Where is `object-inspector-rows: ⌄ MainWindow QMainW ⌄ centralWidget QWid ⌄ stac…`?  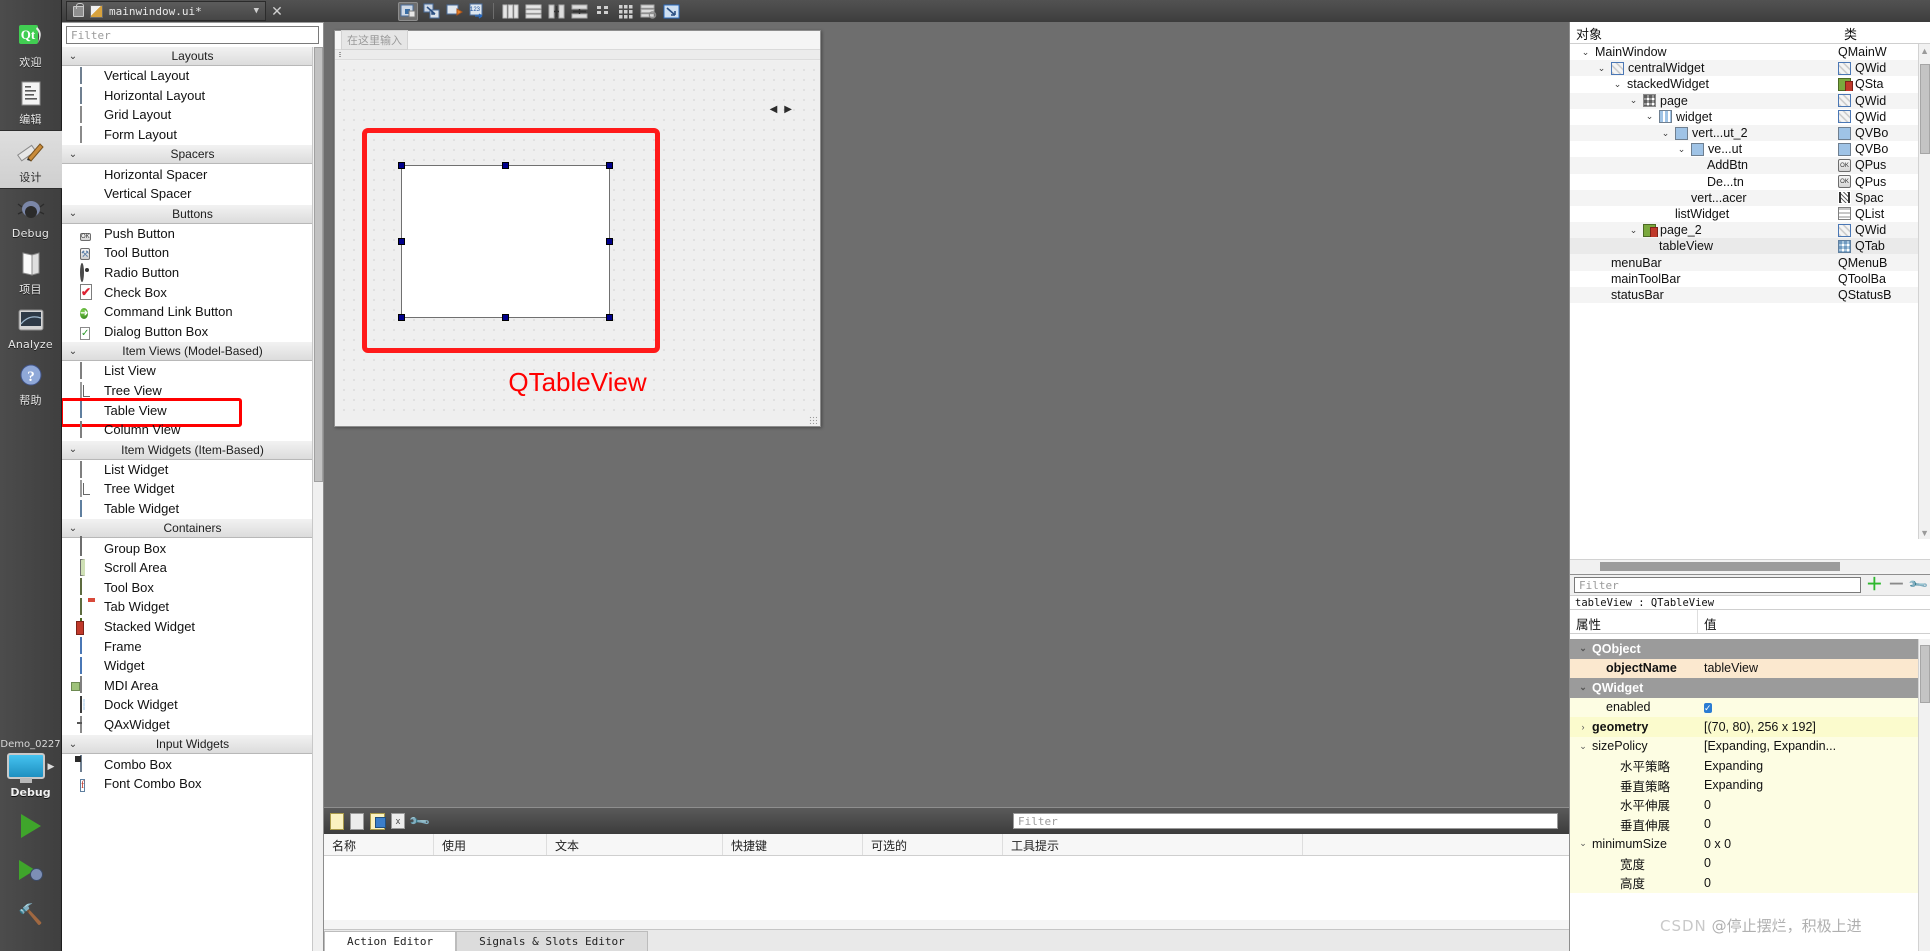 object-inspector-rows: ⌄ MainWindow QMainW ⌄ centralWidget QWid ⌄ stac… is located at coordinates (1750, 291).